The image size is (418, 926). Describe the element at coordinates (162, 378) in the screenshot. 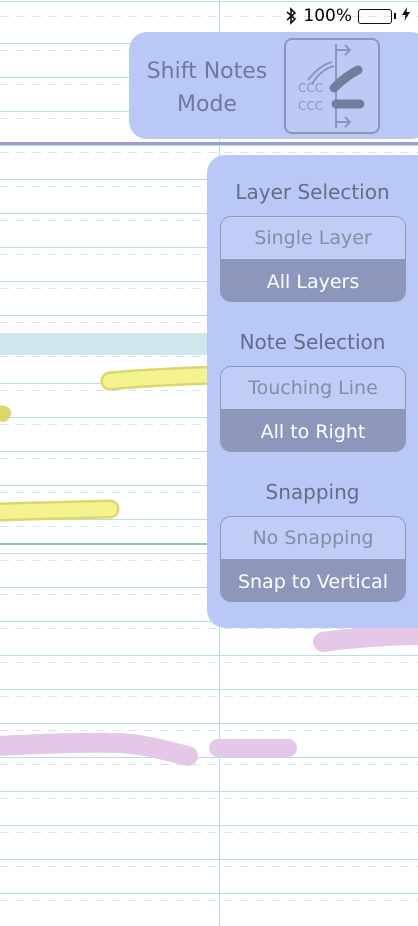

I see `yellow-note-1-fill` at that location.